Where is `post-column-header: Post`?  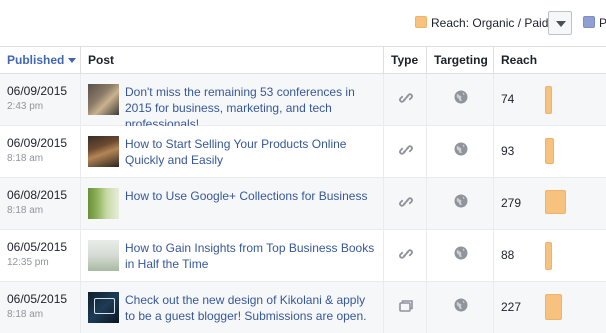 post-column-header: Post is located at coordinates (231, 60).